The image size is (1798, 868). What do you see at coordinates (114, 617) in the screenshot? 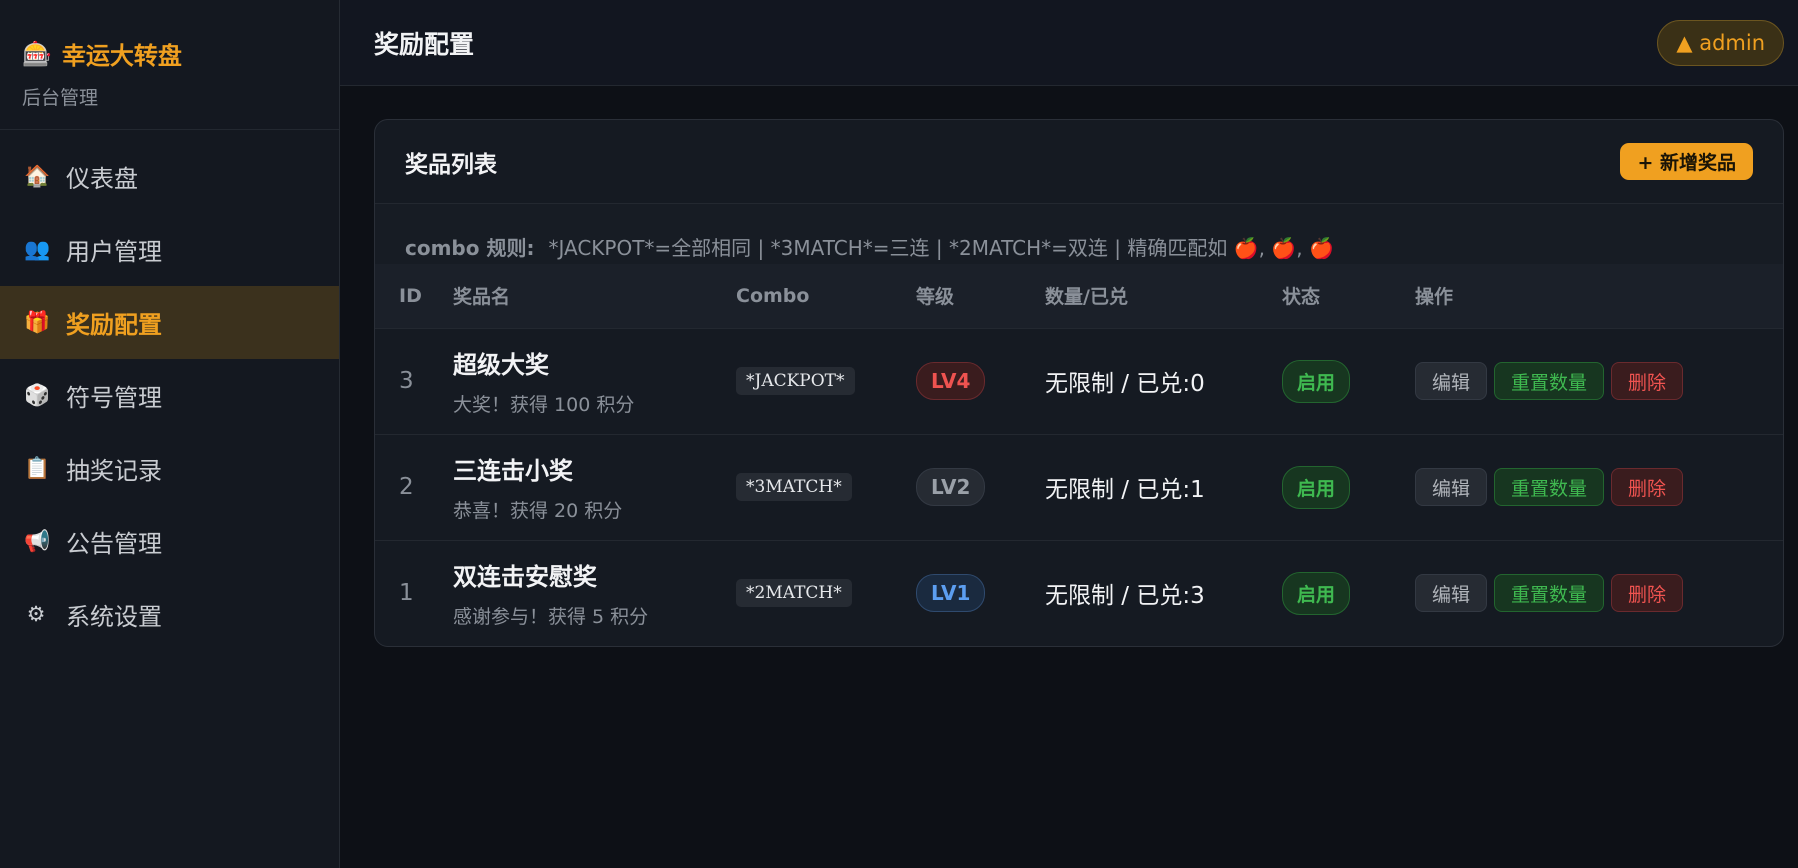
I see `sidebar-item-label: 系统设置` at bounding box center [114, 617].